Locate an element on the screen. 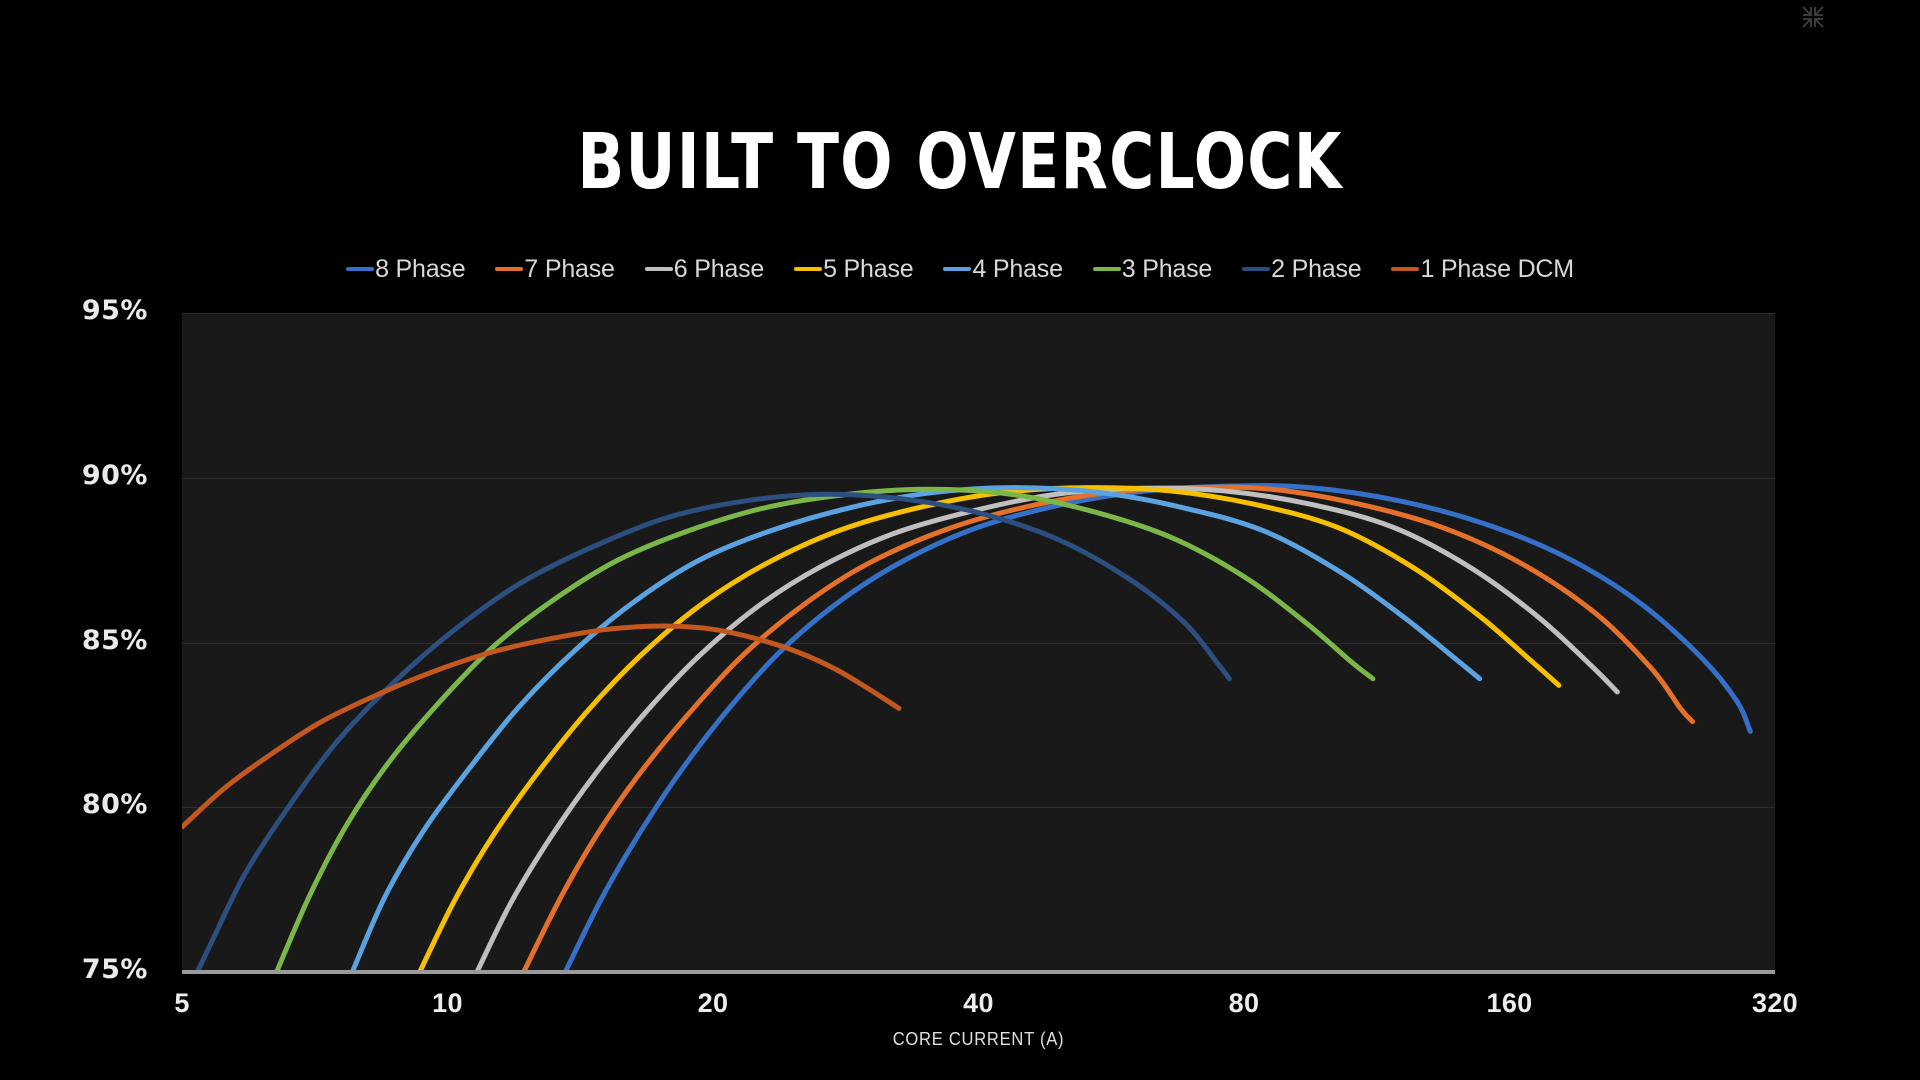 The image size is (1920, 1080). legend-item-label: 7 Phase is located at coordinates (569, 268).